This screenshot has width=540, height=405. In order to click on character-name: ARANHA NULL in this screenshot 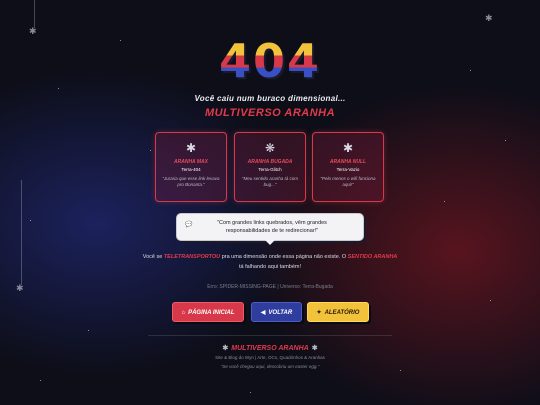, I will do `click(348, 162)`.